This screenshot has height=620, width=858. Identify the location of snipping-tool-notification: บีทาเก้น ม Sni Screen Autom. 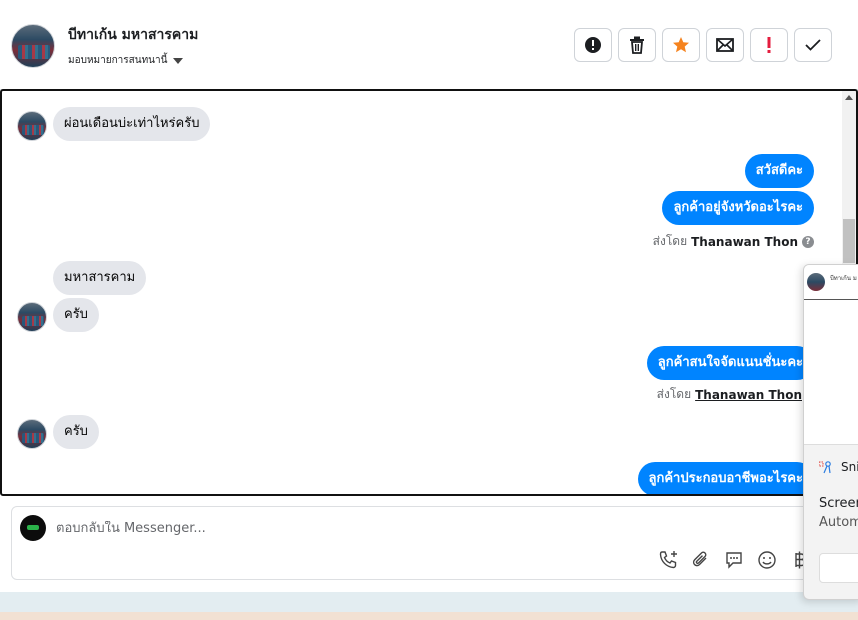
(830, 432).